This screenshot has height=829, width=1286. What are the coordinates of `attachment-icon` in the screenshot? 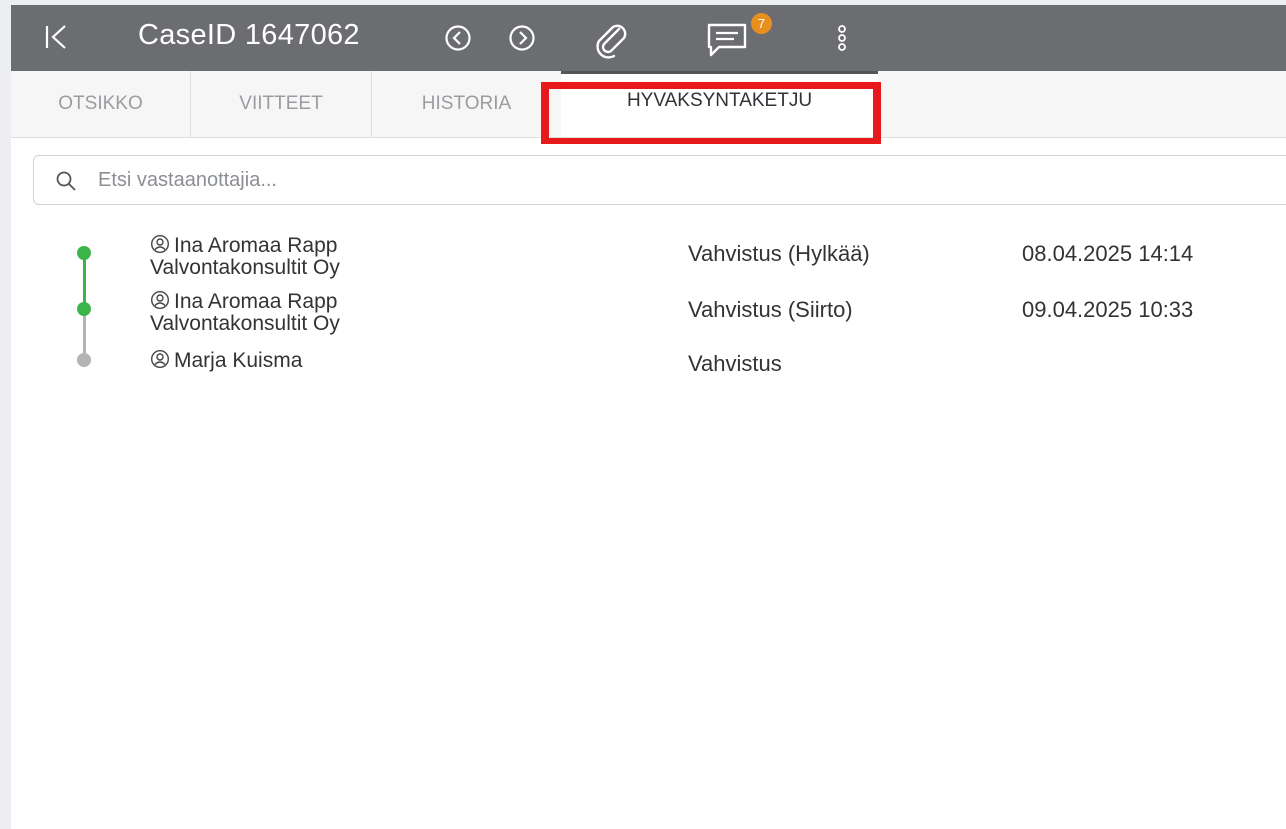 It's located at (611, 42).